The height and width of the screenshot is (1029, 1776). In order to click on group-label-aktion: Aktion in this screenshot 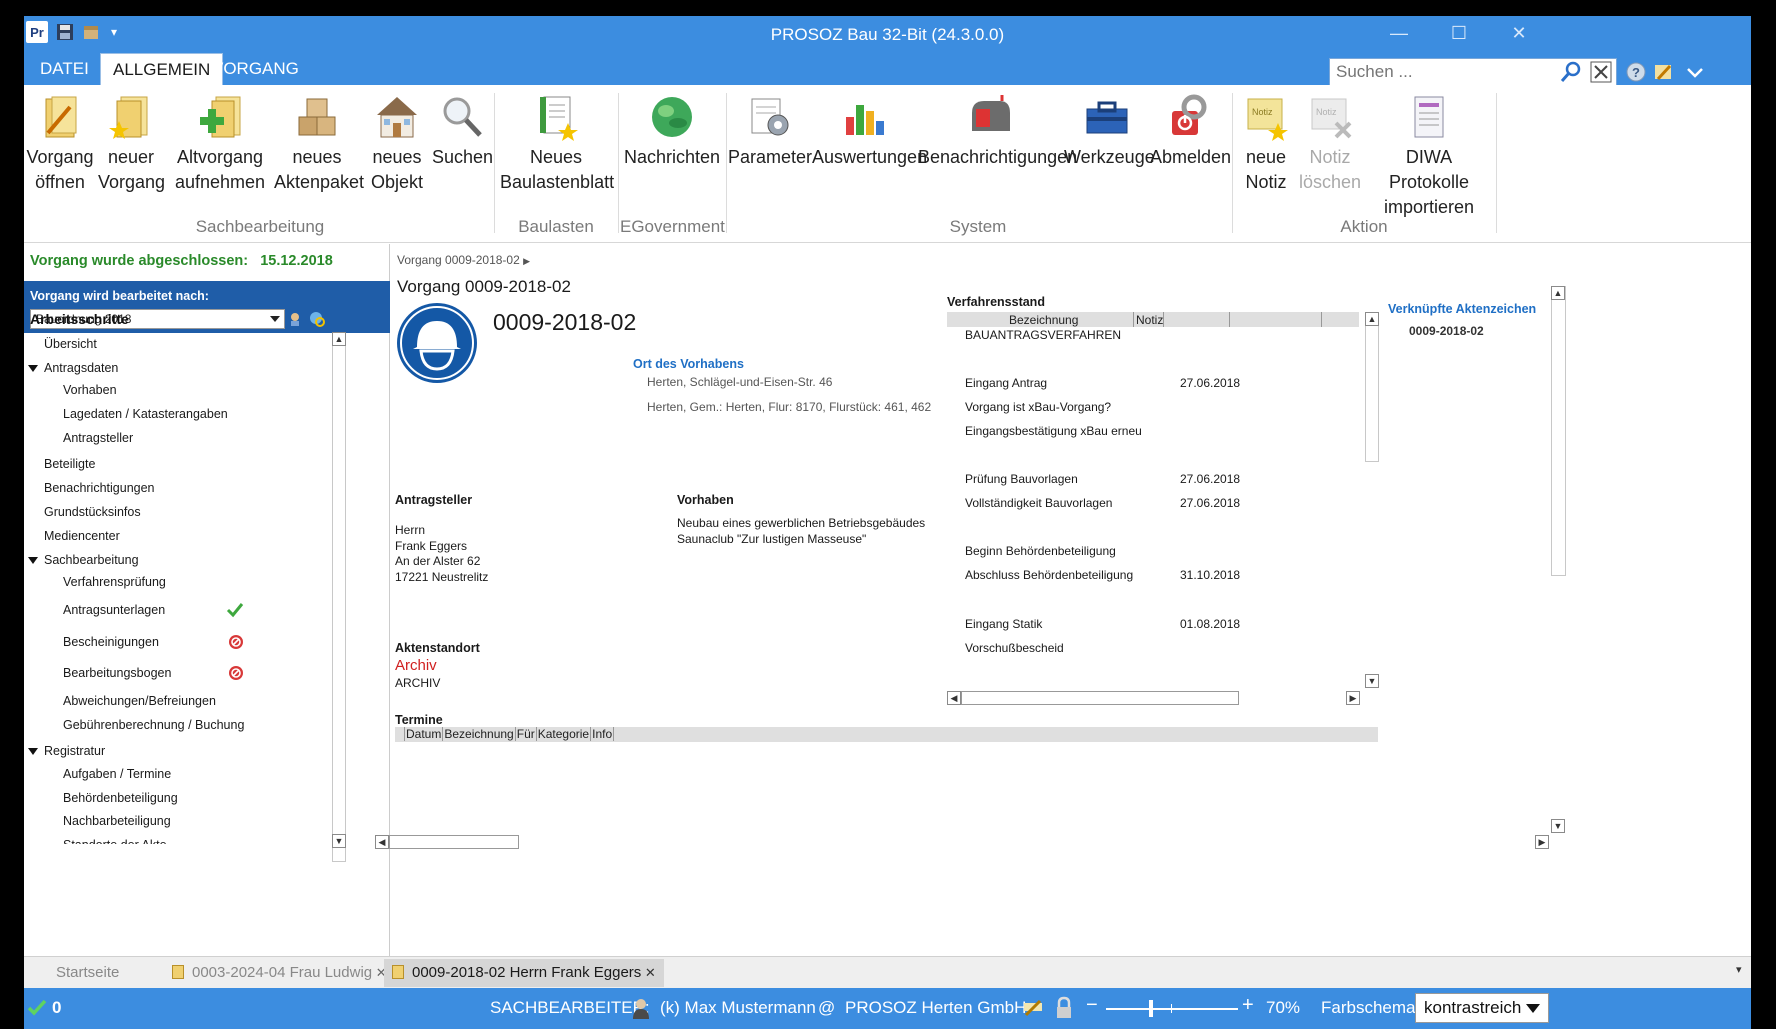, I will do `click(1364, 226)`.